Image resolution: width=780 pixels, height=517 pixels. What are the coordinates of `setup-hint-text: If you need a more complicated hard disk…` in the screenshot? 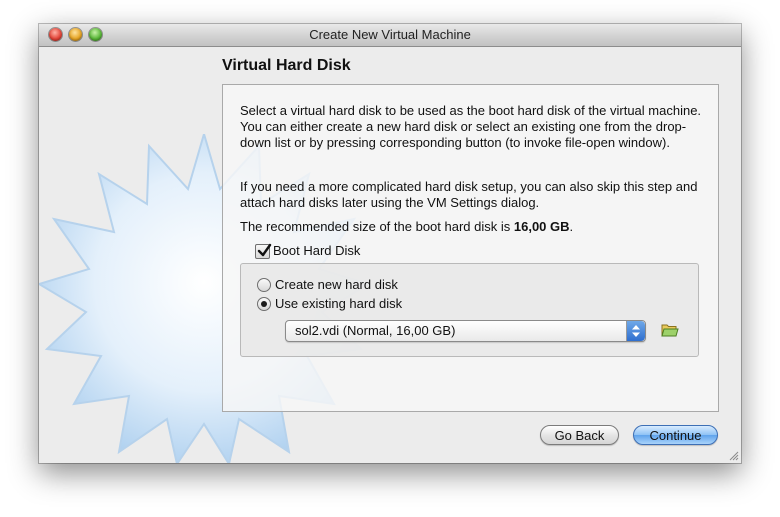 It's located at (469, 194).